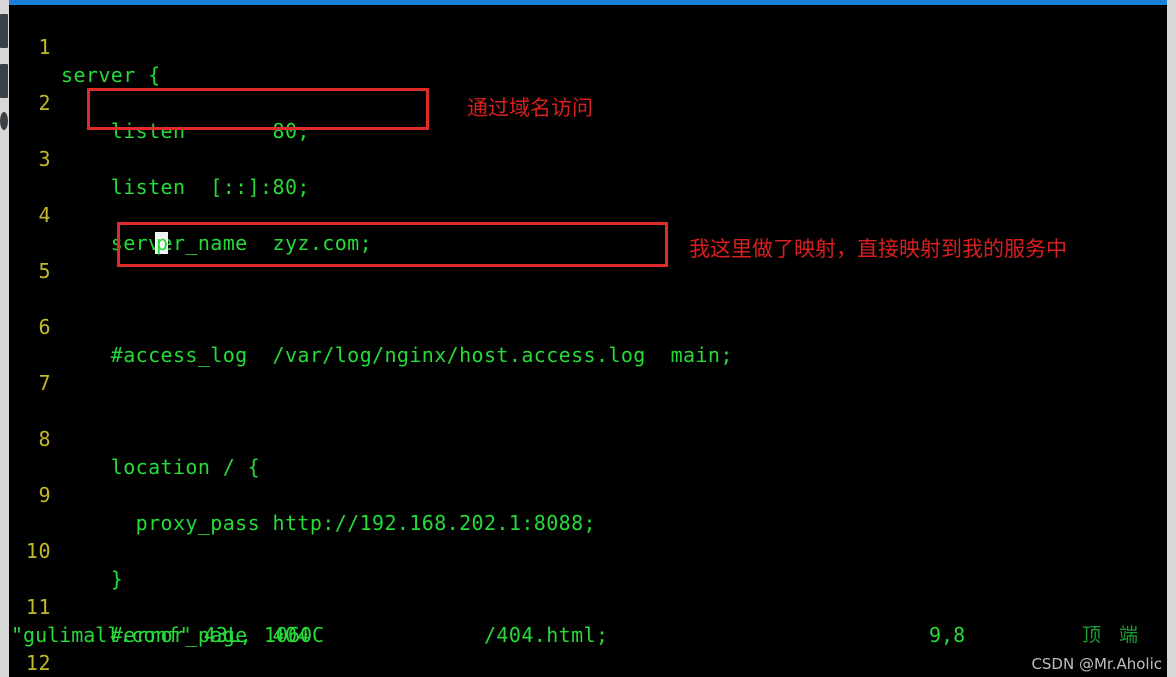 This screenshot has width=1176, height=677. I want to click on line-number: 5, so click(44, 271).